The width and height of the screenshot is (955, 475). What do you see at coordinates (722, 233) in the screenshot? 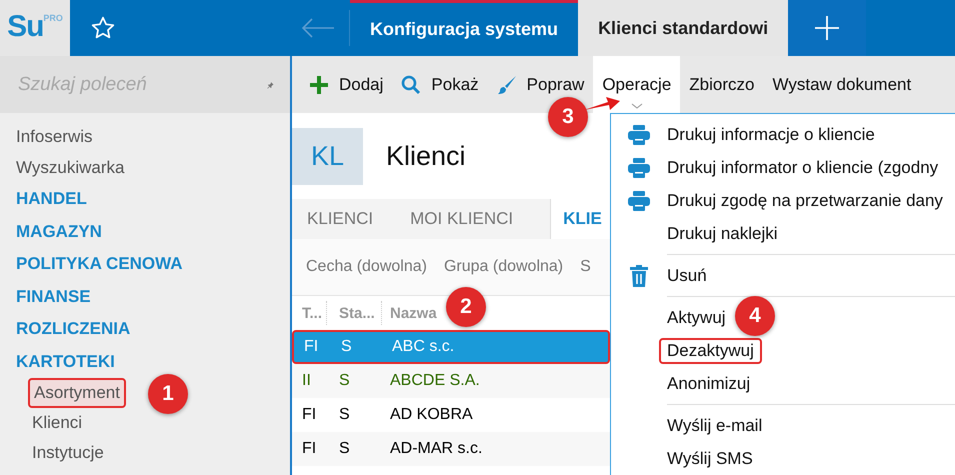
I see `menu-item: Drukuj naklejki` at bounding box center [722, 233].